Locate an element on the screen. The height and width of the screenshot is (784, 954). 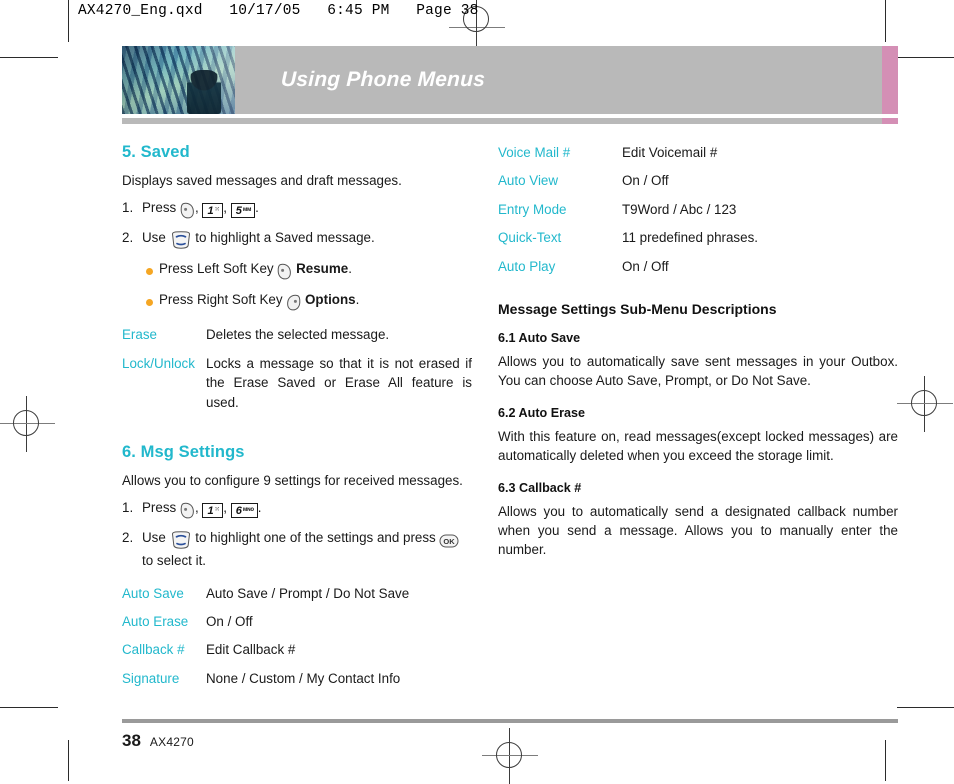
definition-desc-voice-mail: Edit Voicemail # is located at coordinates (670, 152).